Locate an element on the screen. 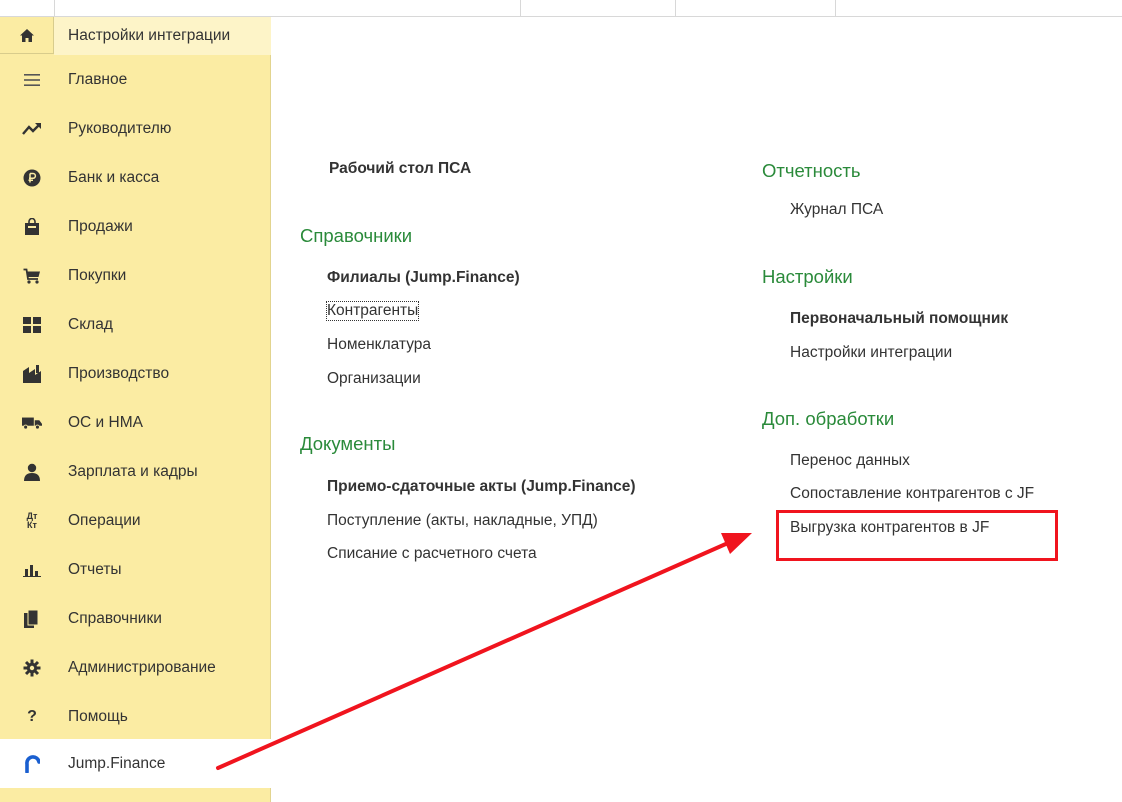 This screenshot has width=1122, height=802. menu-lines-icon is located at coordinates (32, 80).